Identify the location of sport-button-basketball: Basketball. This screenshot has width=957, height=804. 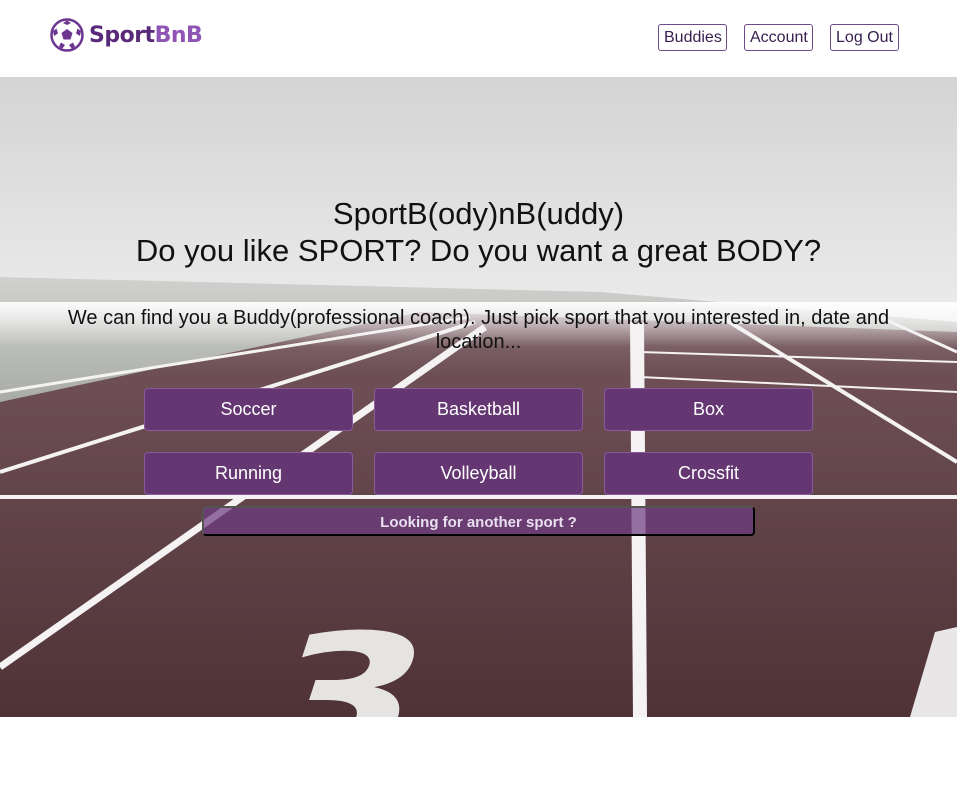
(478, 409).